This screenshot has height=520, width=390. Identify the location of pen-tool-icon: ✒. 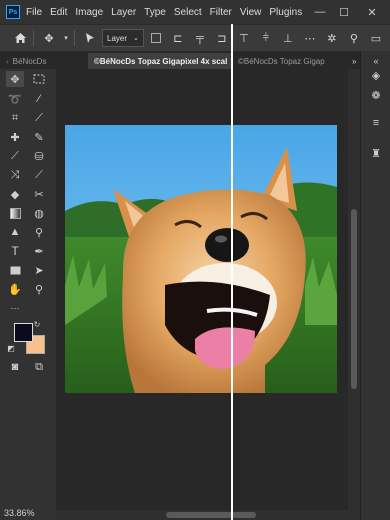
(39, 251).